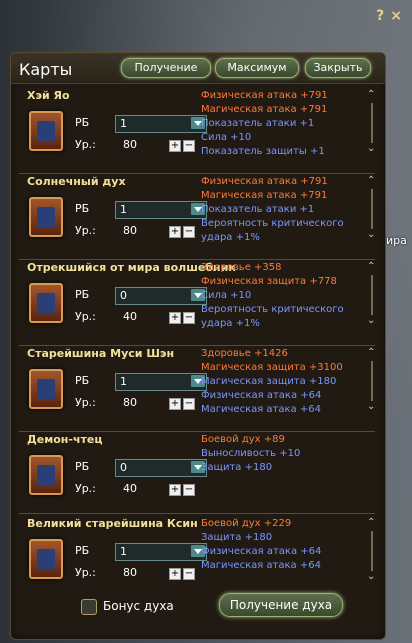  Describe the element at coordinates (123, 467) in the screenshot. I see `rb-value: 0` at that location.